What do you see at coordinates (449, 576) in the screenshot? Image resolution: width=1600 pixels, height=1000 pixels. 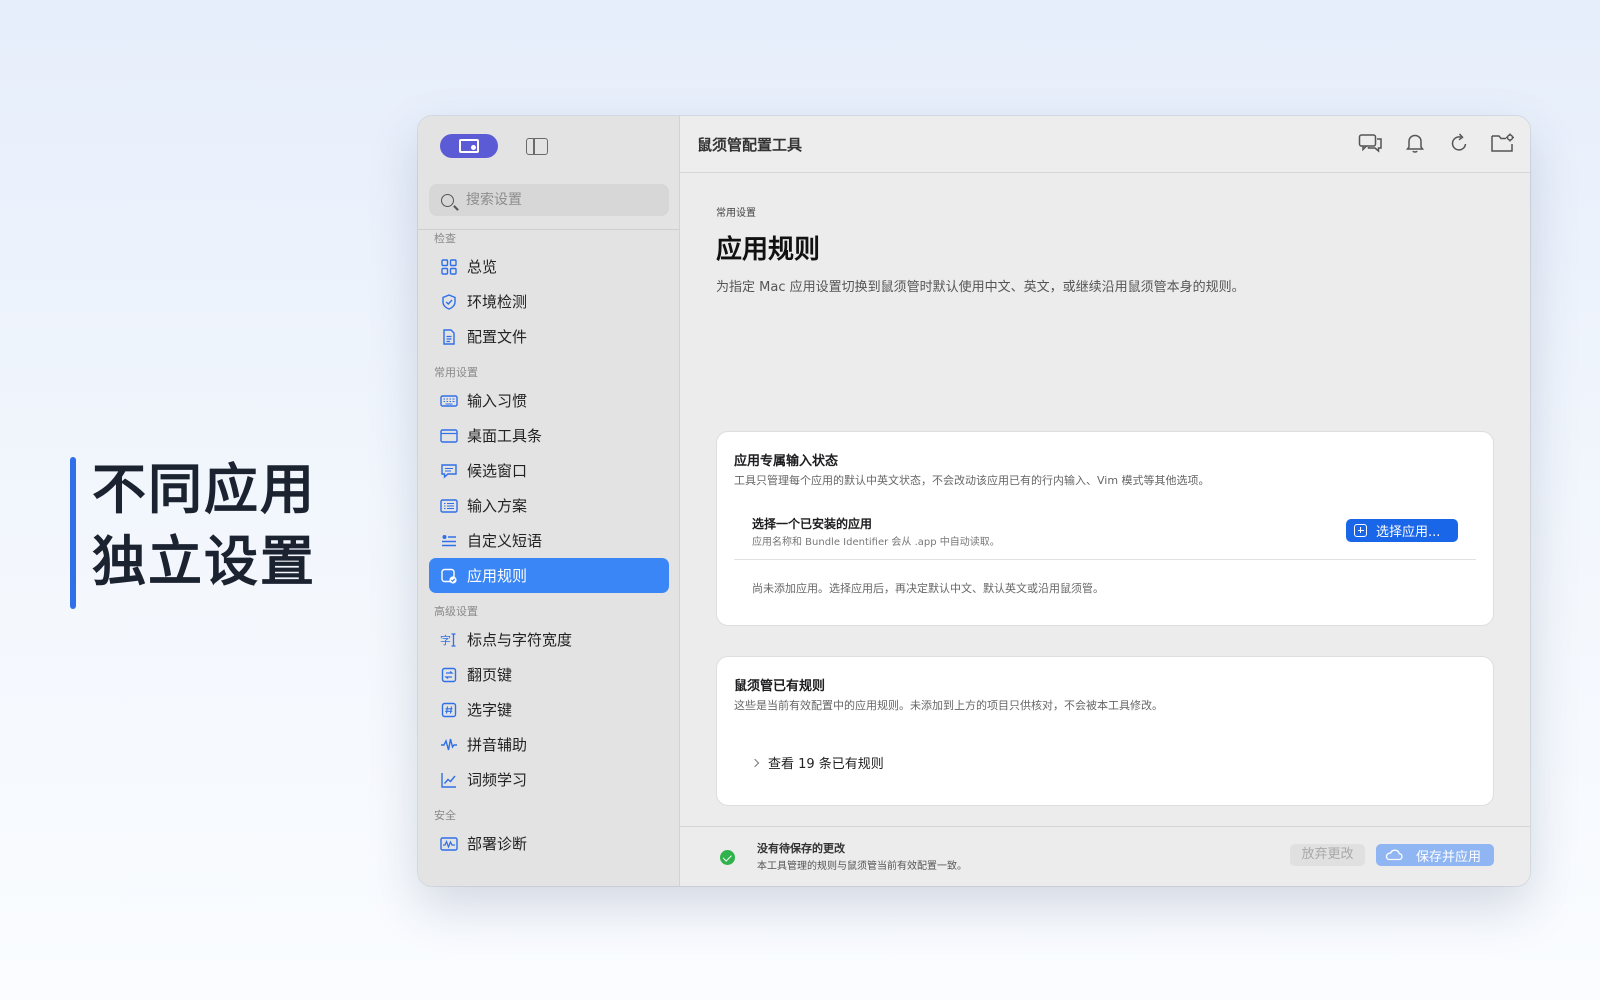 I see `app-check-icon` at bounding box center [449, 576].